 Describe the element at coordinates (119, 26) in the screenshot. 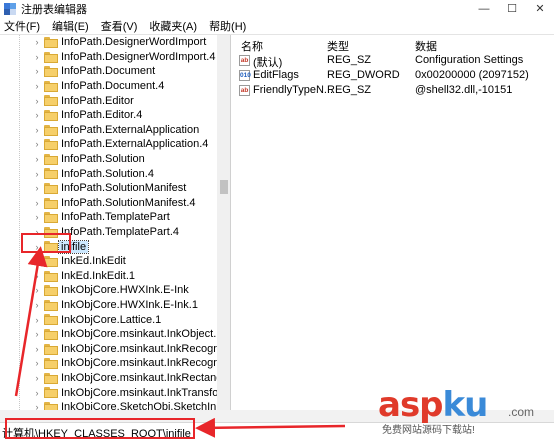

I see `menu-view: 查看(V)` at that location.